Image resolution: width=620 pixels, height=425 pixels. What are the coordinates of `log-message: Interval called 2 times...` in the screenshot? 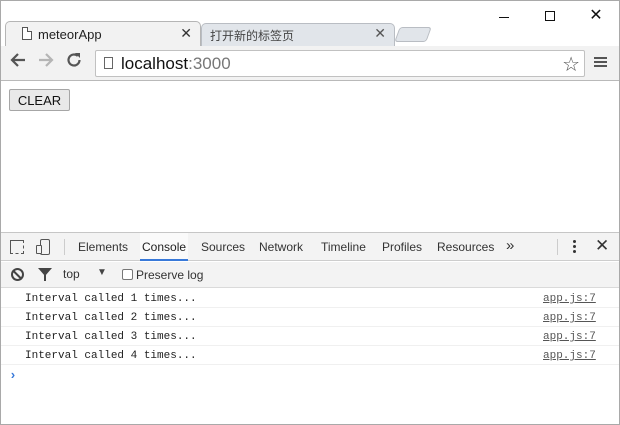 It's located at (111, 318).